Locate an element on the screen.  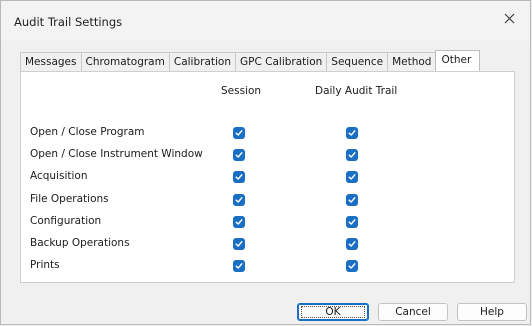
session-checkbox-configuration is located at coordinates (239, 221).